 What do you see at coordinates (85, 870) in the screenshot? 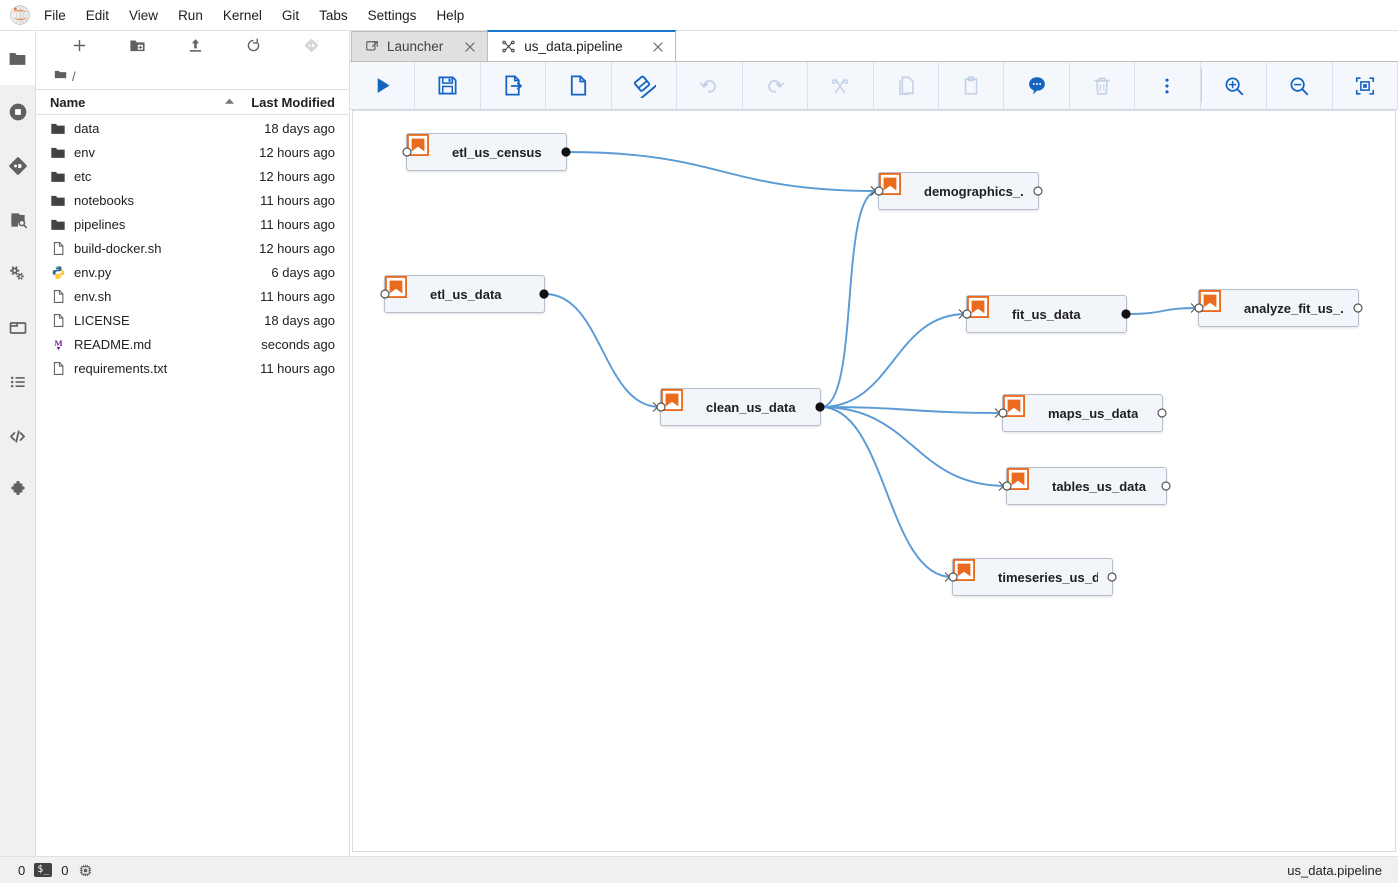
I see `cpu-icon` at bounding box center [85, 870].